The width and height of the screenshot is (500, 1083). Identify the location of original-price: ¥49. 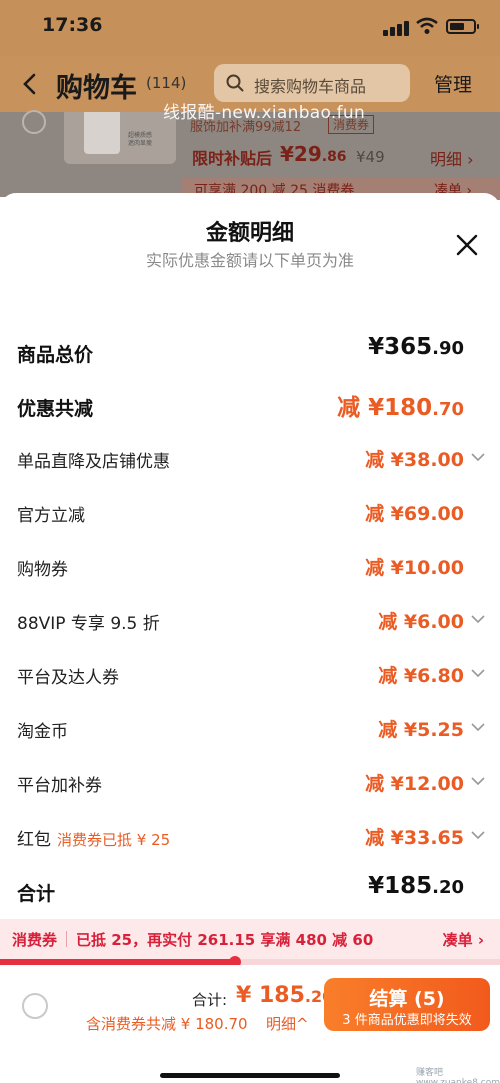
(370, 157).